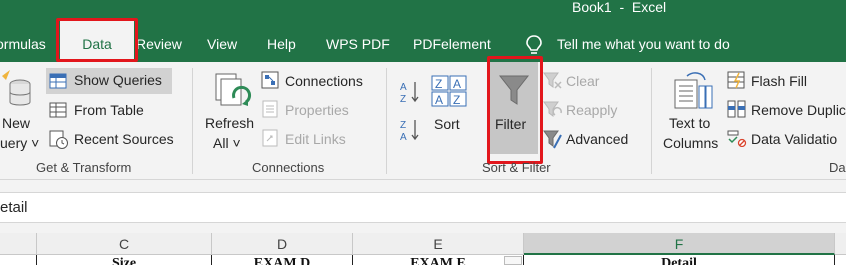 The height and width of the screenshot is (265, 846). Describe the element at coordinates (794, 139) in the screenshot. I see `data-validation-label: Data Validatio` at that location.